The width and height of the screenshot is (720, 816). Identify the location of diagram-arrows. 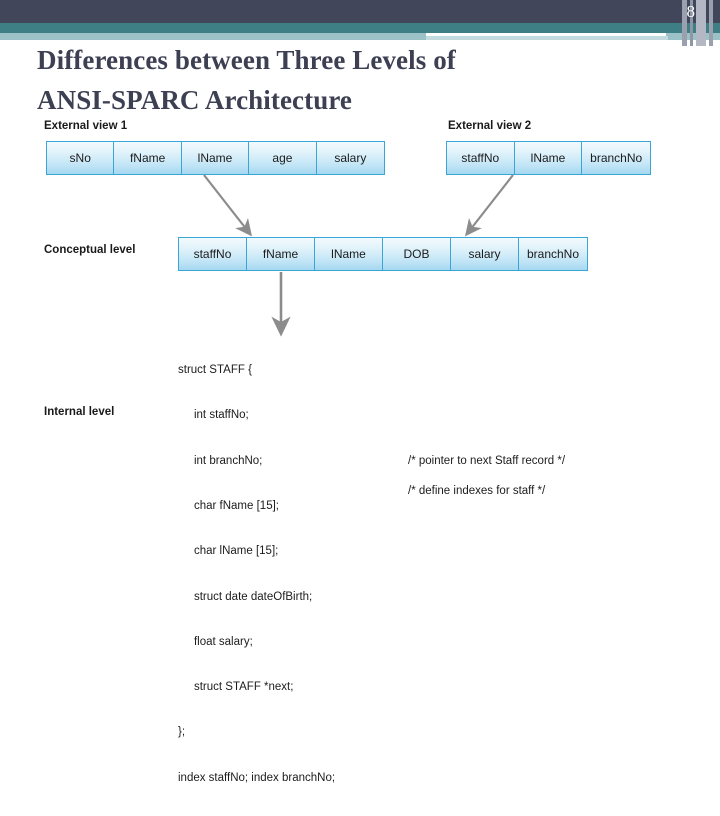
(358, 255).